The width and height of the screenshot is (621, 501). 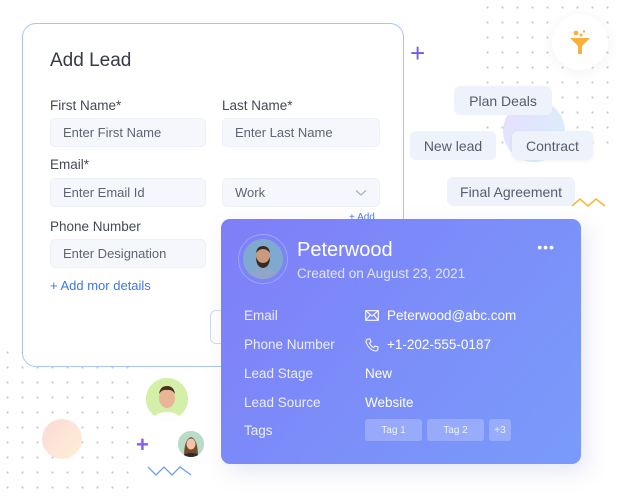 What do you see at coordinates (301, 192) in the screenshot?
I see `email-type-select: Work` at bounding box center [301, 192].